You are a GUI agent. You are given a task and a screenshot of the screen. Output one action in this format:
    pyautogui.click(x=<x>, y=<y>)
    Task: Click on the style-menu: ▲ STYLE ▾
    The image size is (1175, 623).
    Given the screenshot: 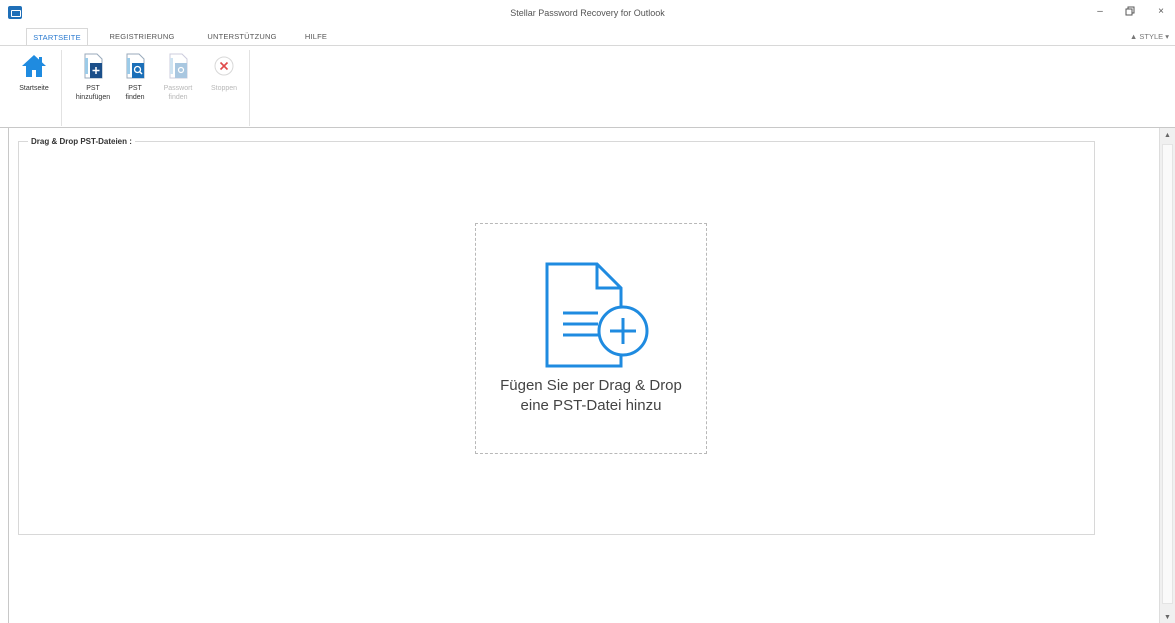 What is the action you would take?
    pyautogui.click(x=1149, y=37)
    